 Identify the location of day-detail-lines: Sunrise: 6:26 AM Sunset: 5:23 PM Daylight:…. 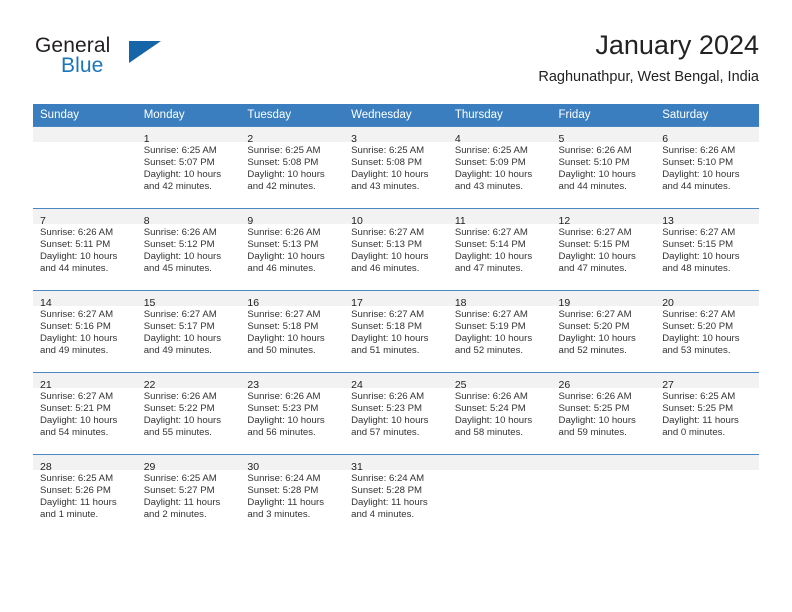
(396, 413).